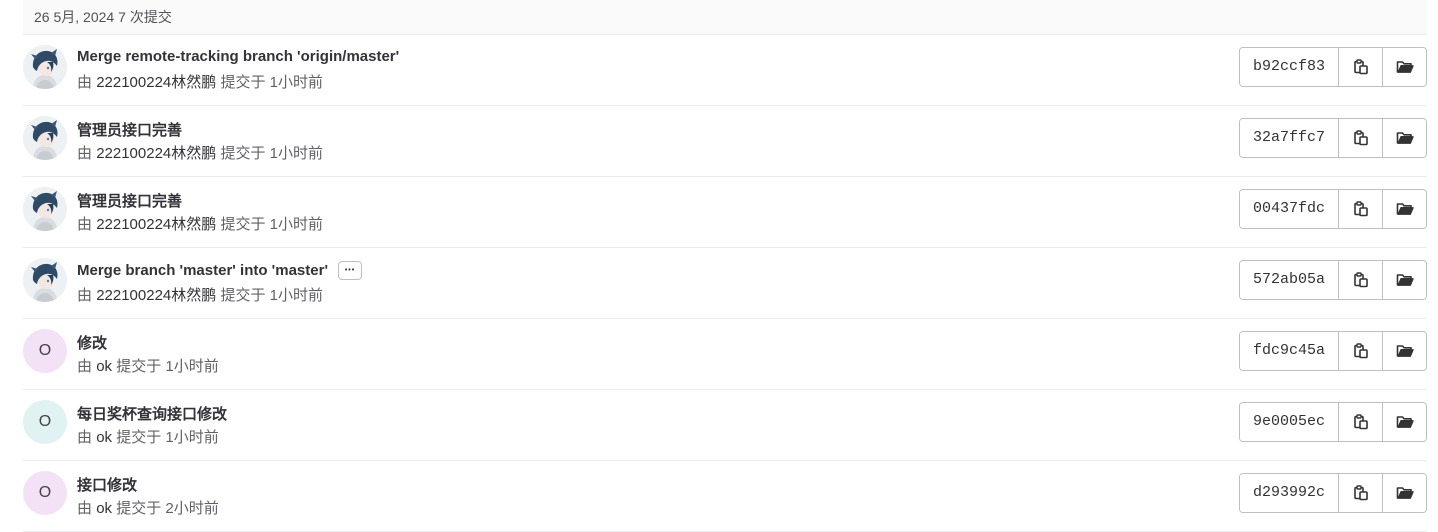 The image size is (1438, 532). I want to click on commit-title-line: 修改, so click(92, 342).